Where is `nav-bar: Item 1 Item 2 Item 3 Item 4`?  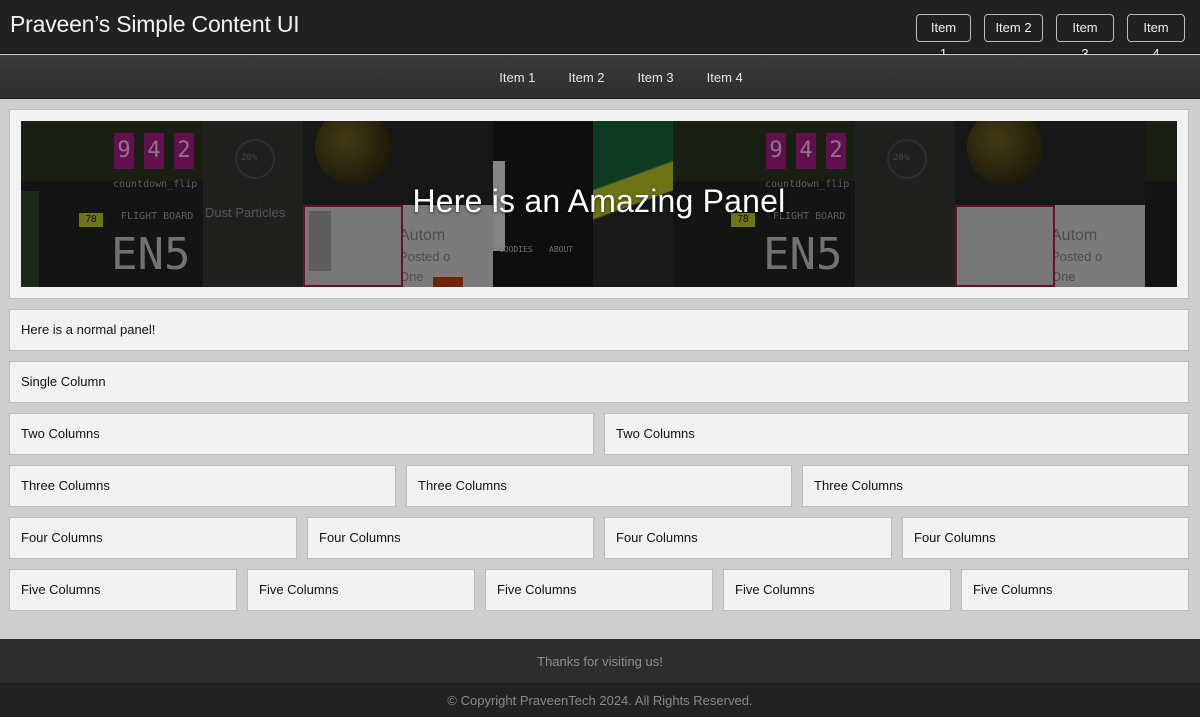 nav-bar: Item 1 Item 2 Item 3 Item 4 is located at coordinates (600, 77).